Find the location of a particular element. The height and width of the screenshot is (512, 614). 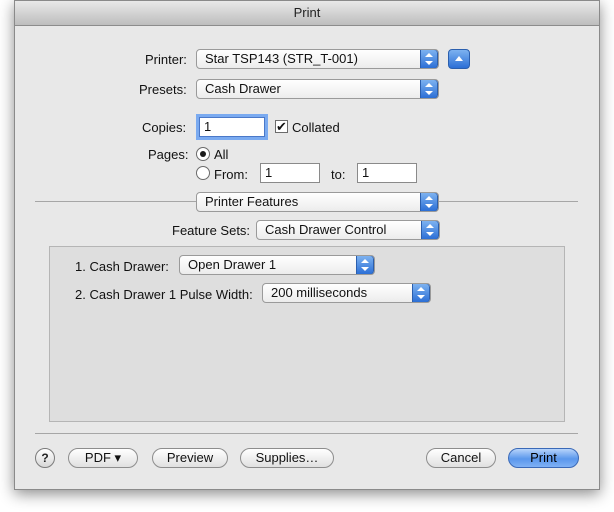

pdf-button: PDF ▾ is located at coordinates (103, 458).